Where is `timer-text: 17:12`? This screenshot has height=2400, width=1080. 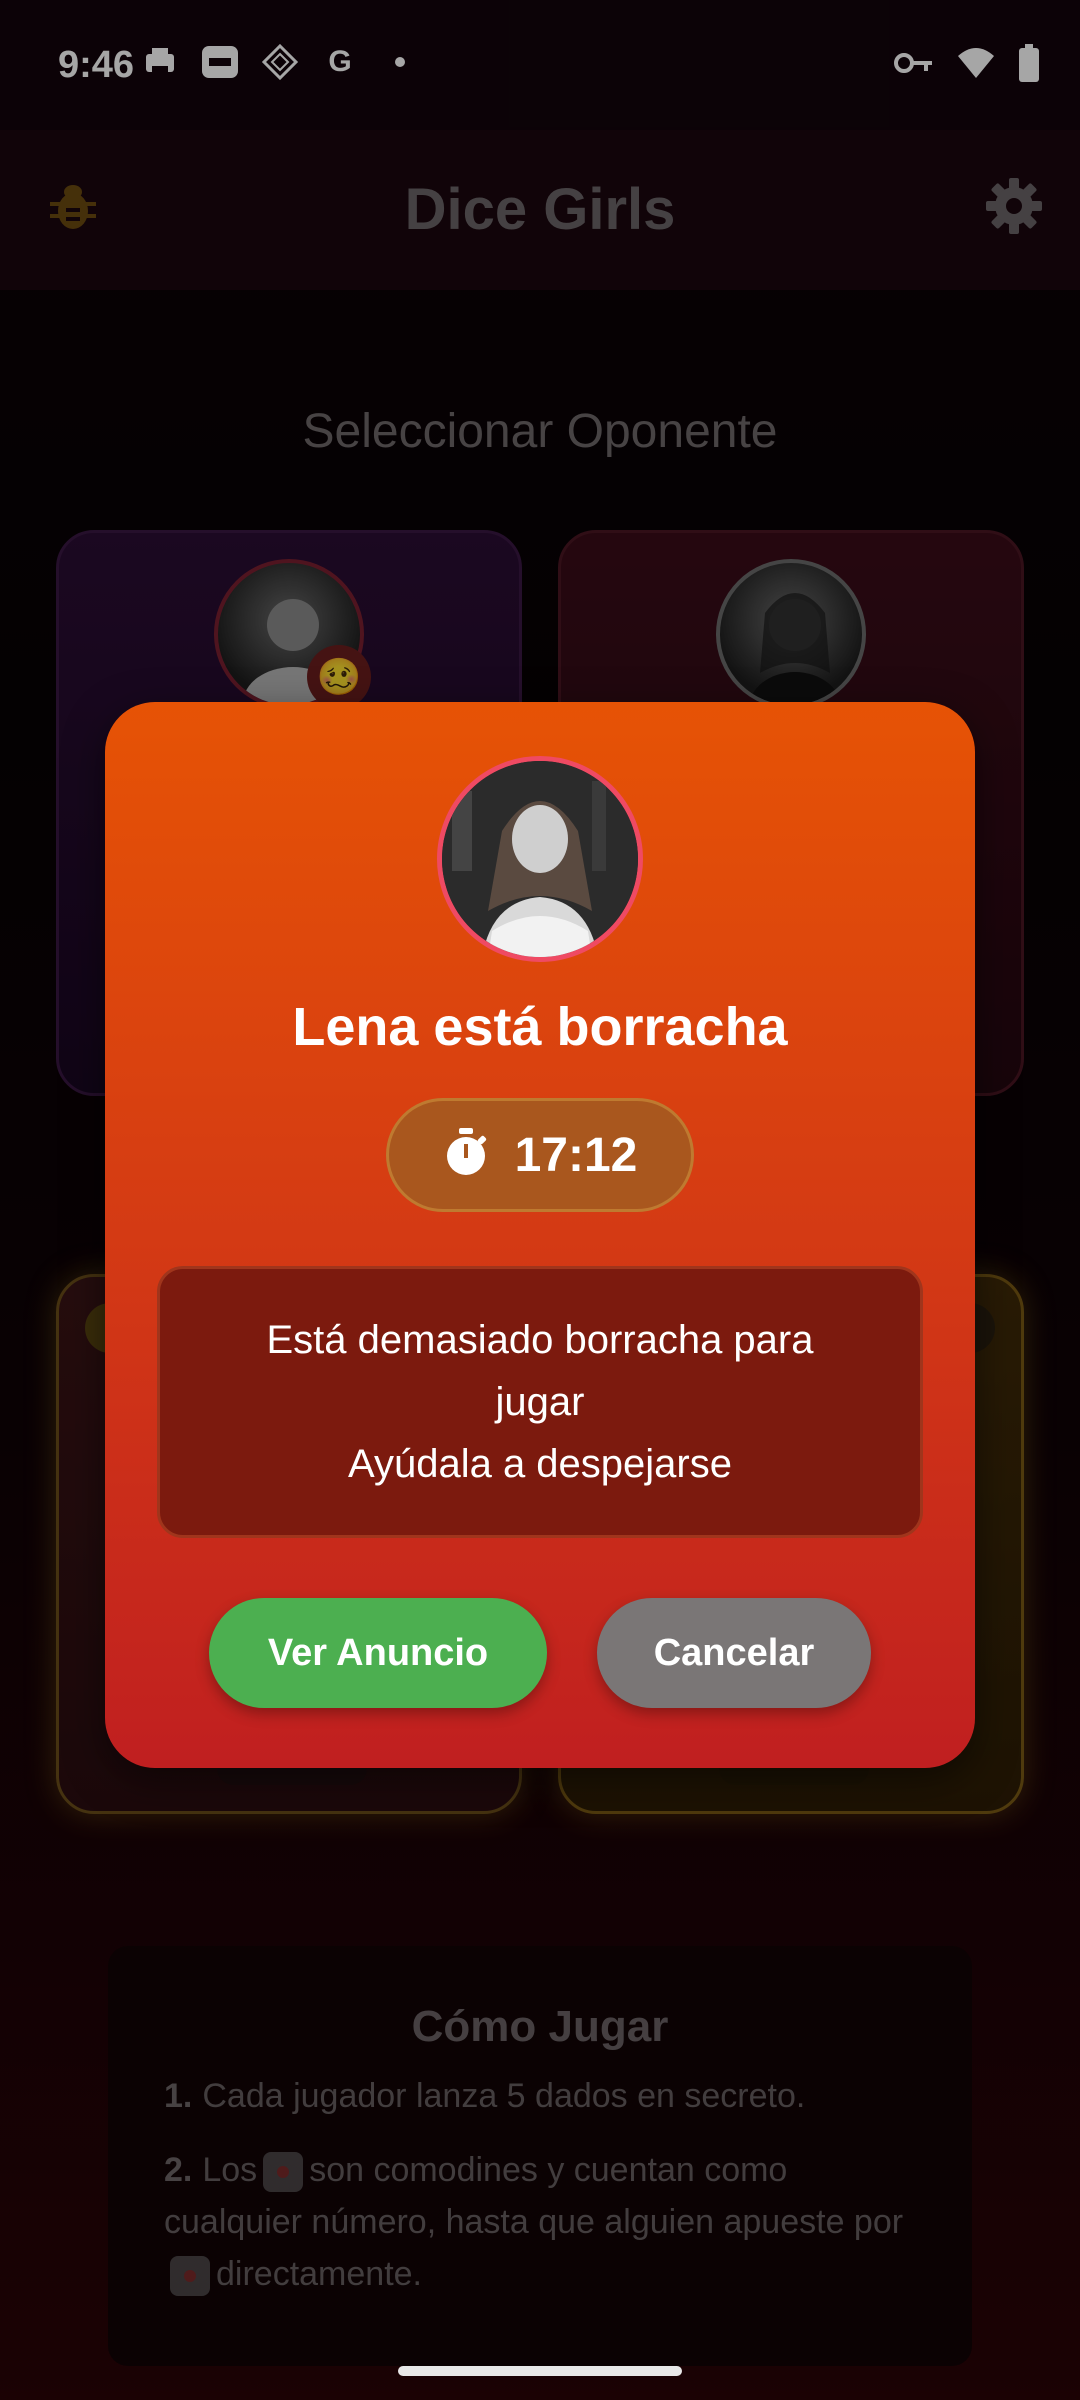
timer-text: 17:12 is located at coordinates (576, 1155).